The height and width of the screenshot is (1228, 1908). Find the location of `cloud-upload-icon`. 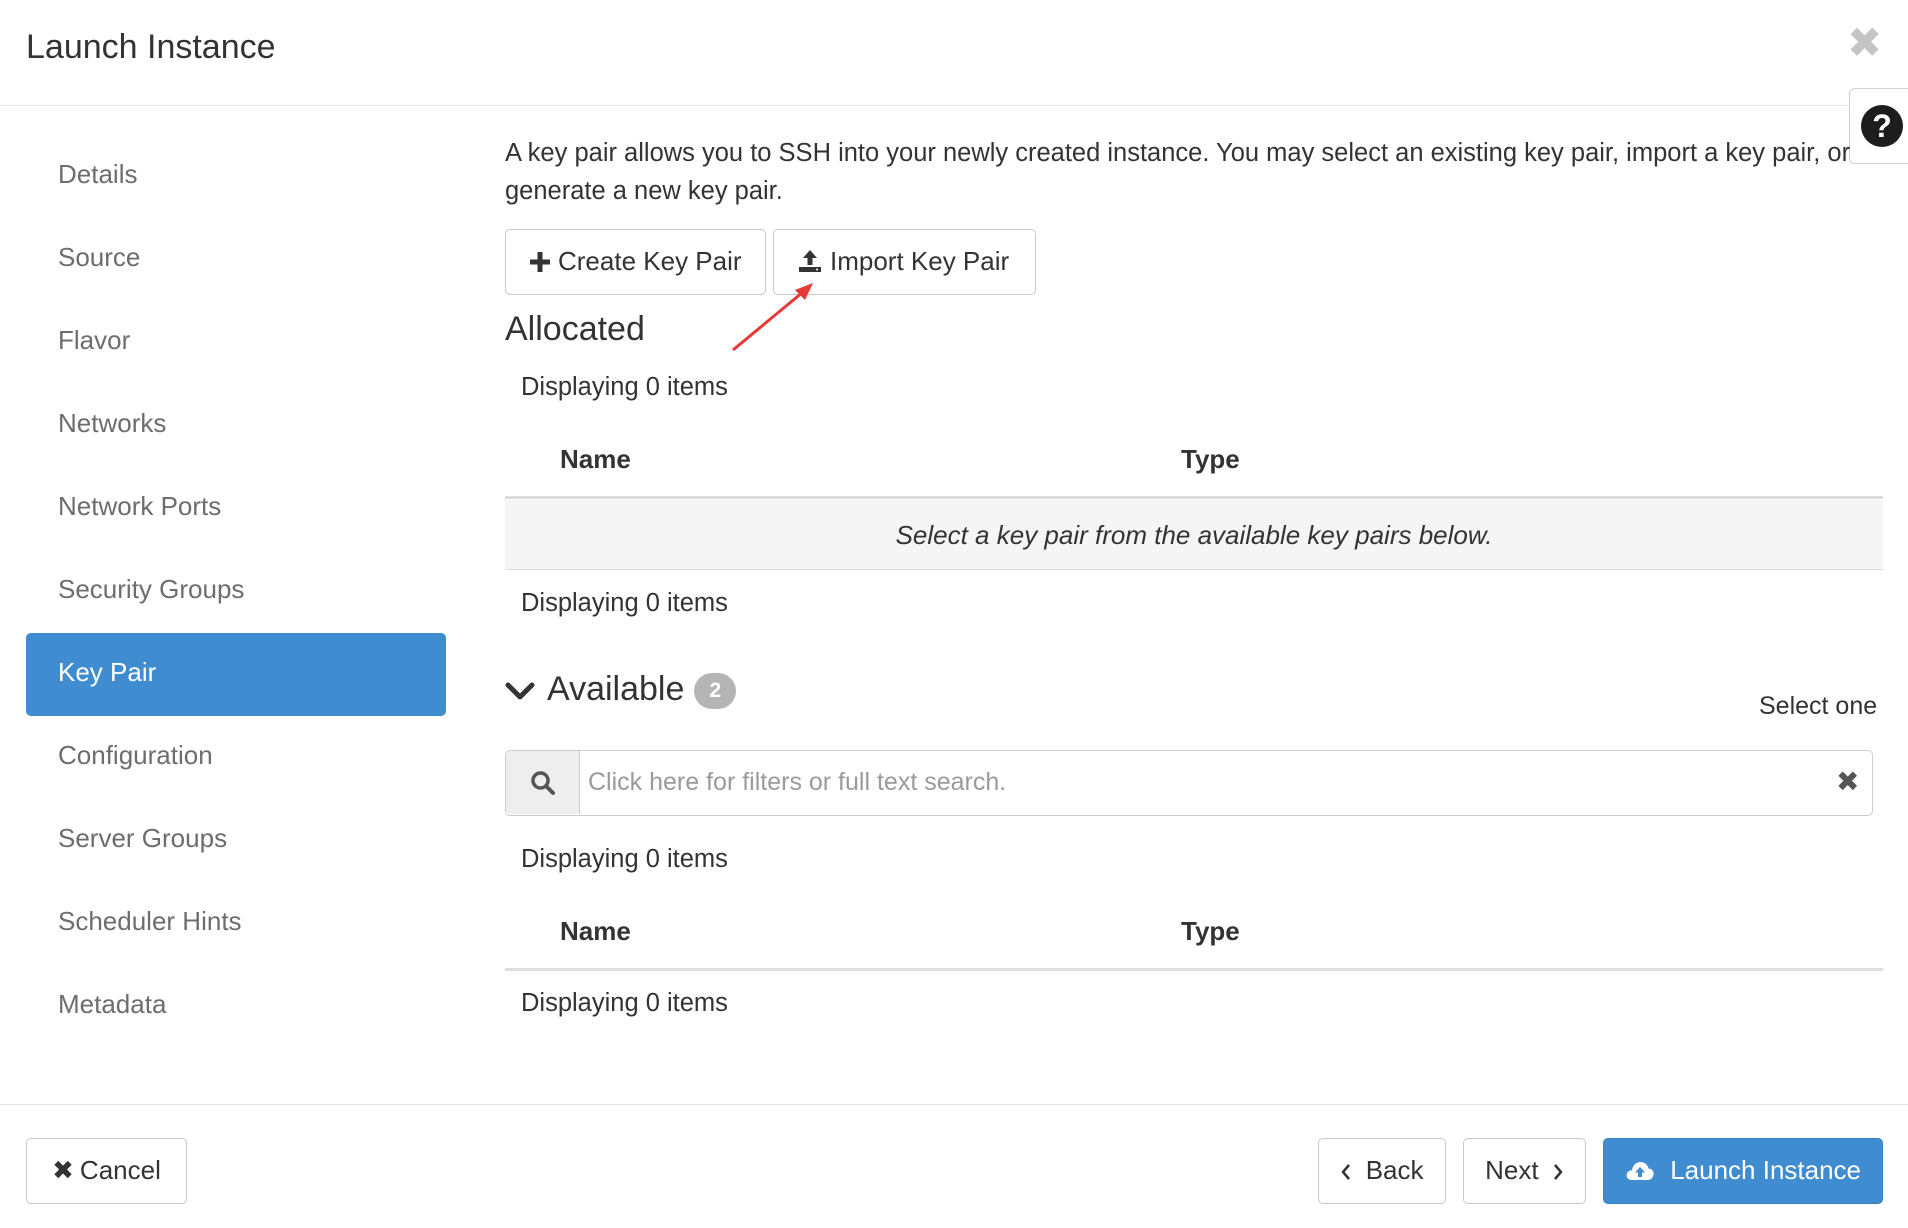

cloud-upload-icon is located at coordinates (1643, 1170).